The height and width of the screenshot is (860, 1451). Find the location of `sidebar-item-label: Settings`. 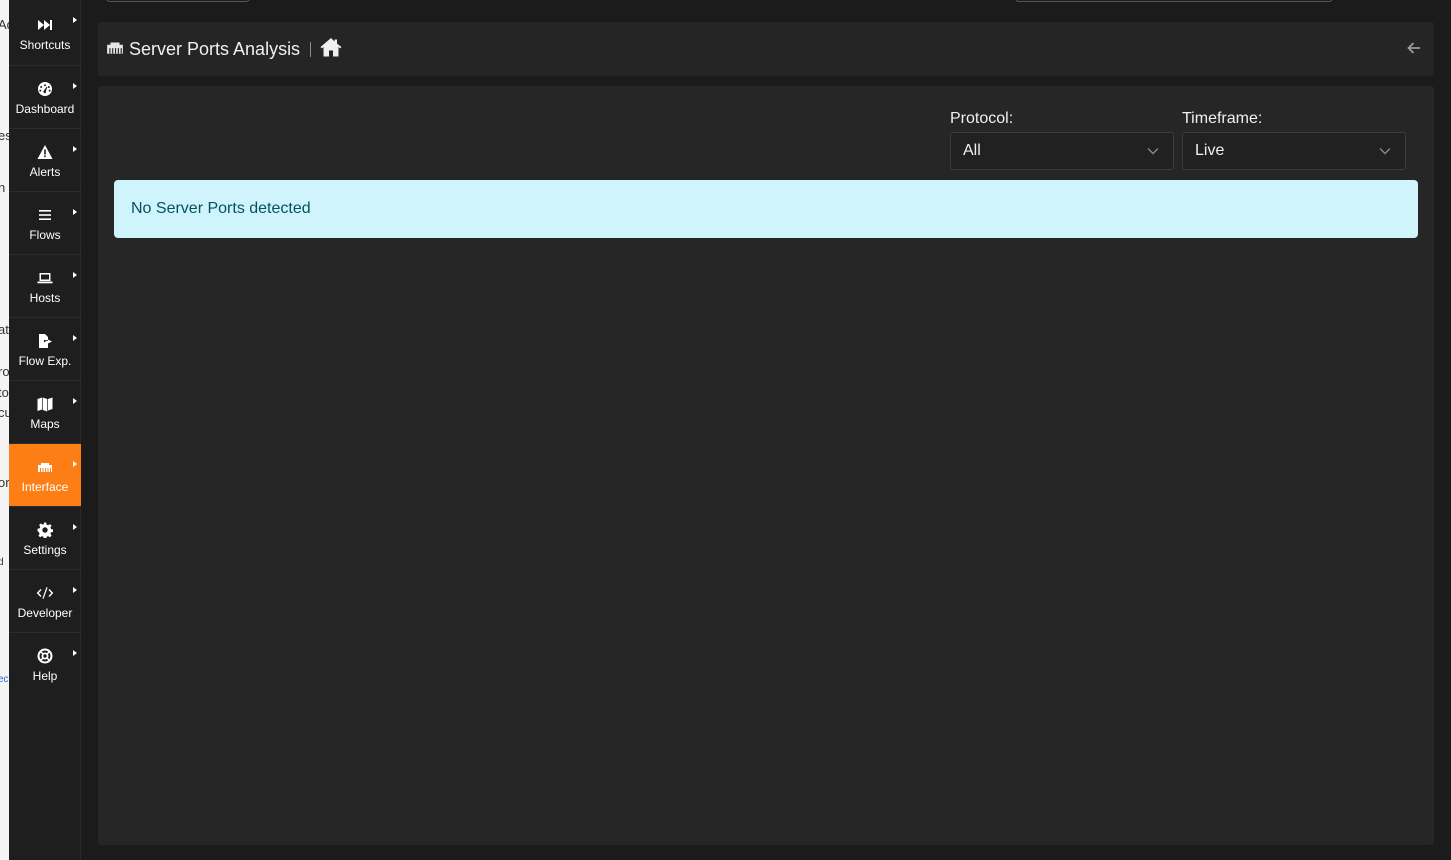

sidebar-item-label: Settings is located at coordinates (45, 550).